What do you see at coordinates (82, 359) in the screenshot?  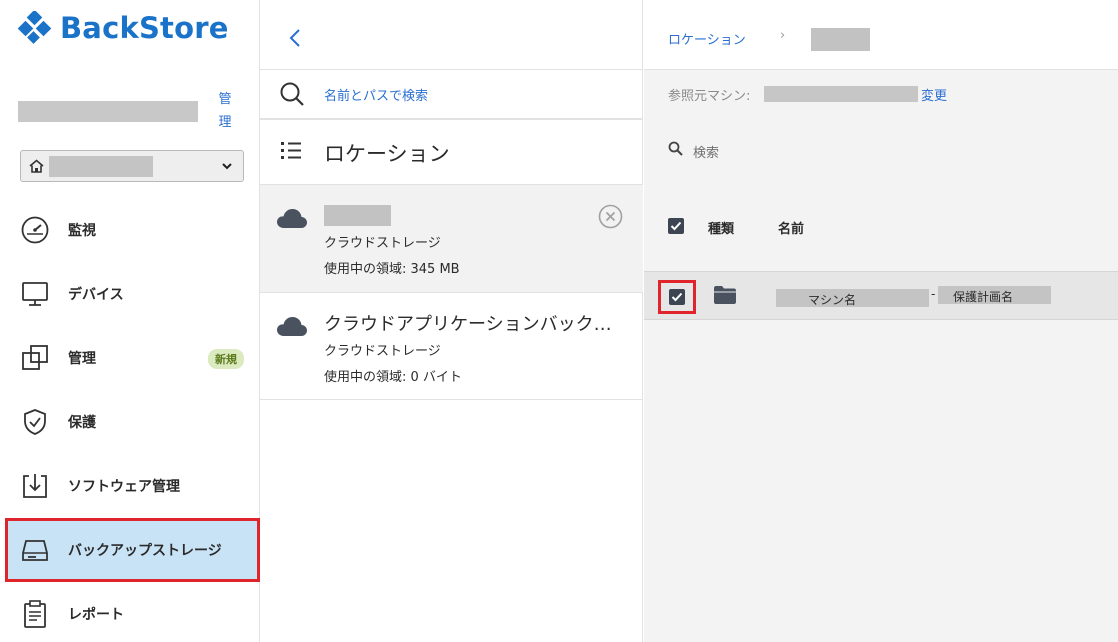 I see `nav-label: 管理` at bounding box center [82, 359].